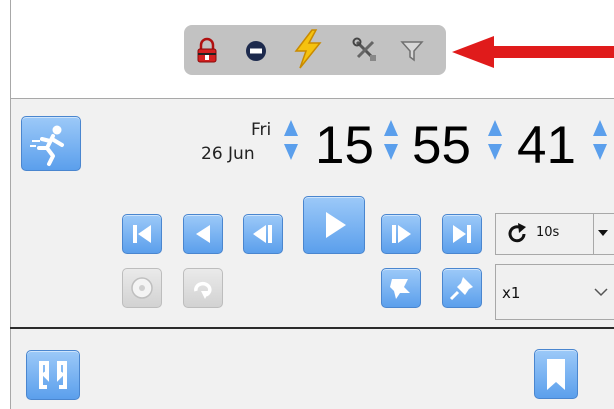 The width and height of the screenshot is (614, 409). I want to click on select-divider, so click(593, 234).